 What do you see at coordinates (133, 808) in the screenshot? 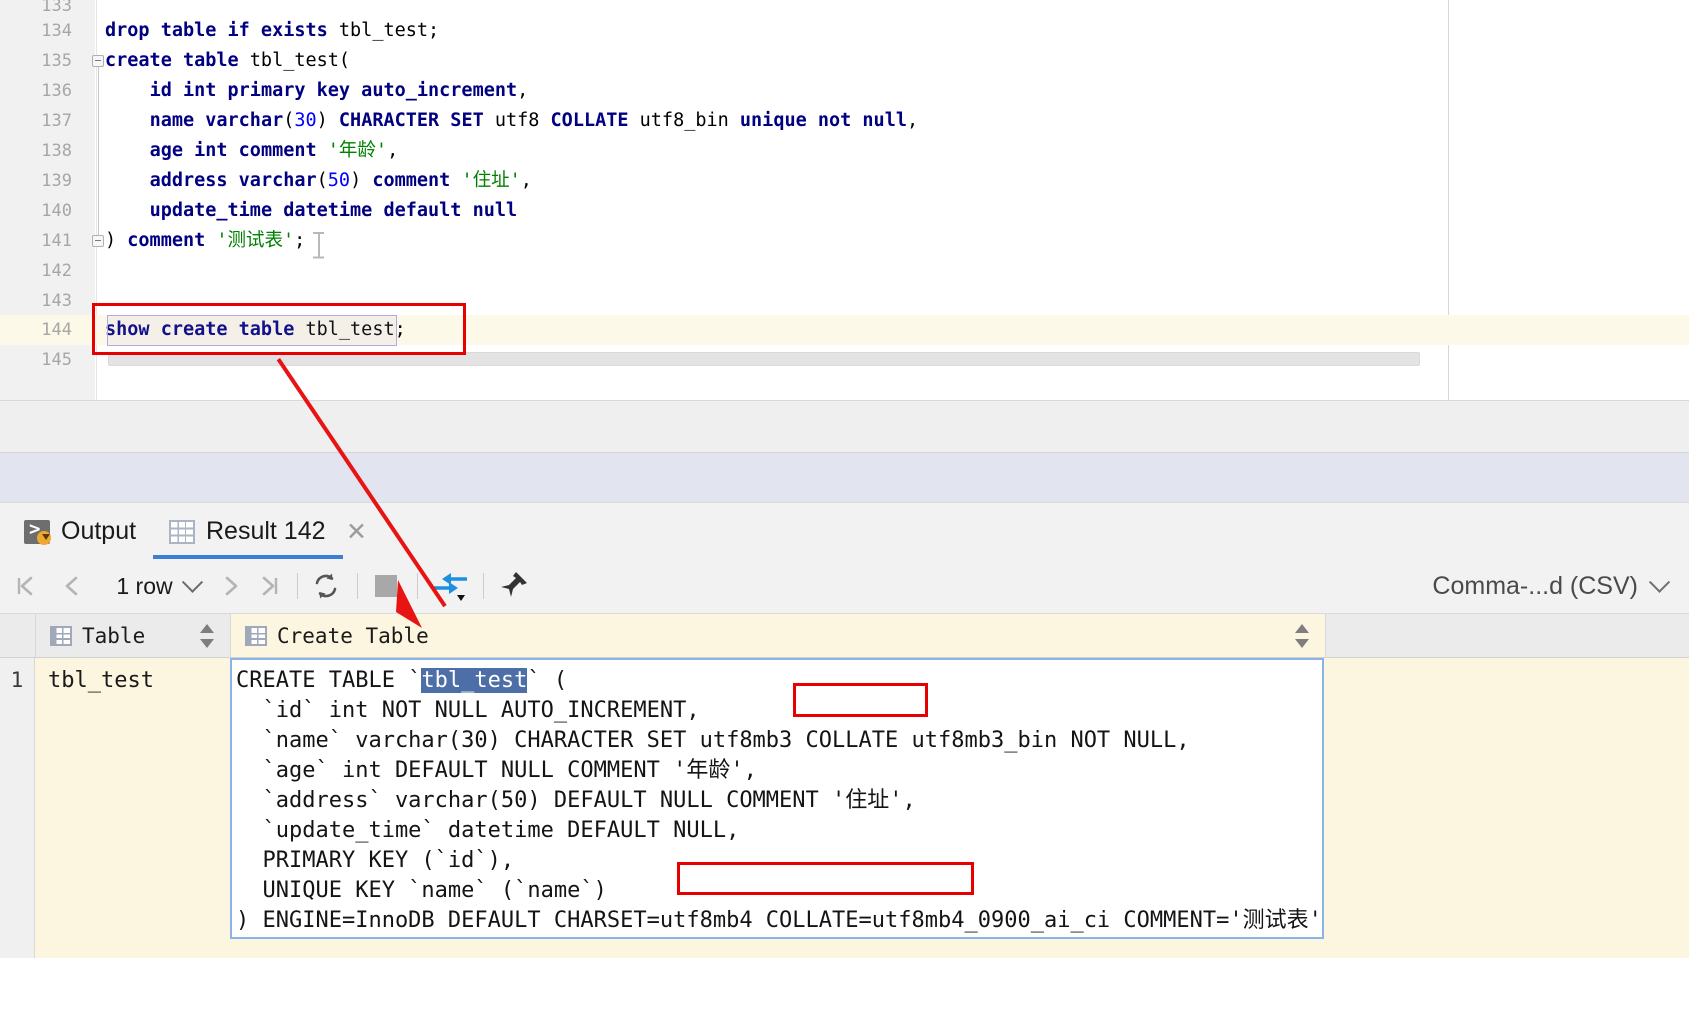
I see `cell-table-name: tbl_test` at bounding box center [133, 808].